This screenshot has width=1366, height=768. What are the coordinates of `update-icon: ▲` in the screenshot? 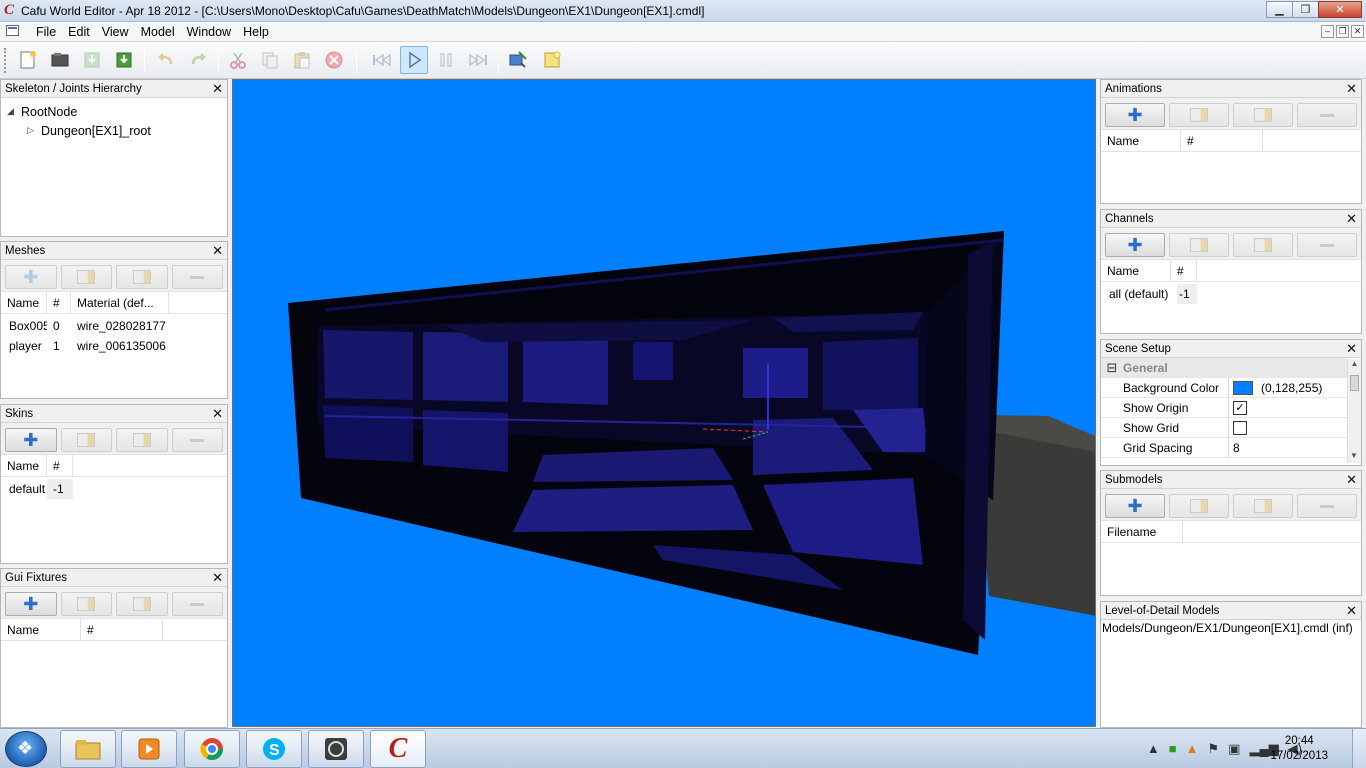 It's located at (1192, 749).